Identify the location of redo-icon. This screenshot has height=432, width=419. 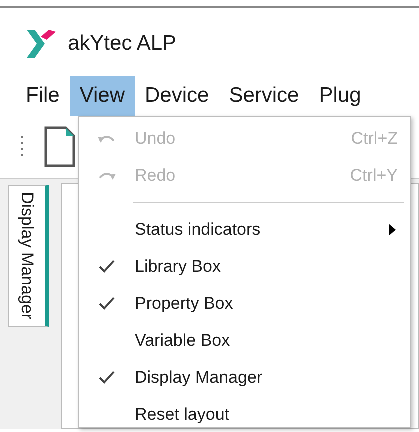
(107, 175).